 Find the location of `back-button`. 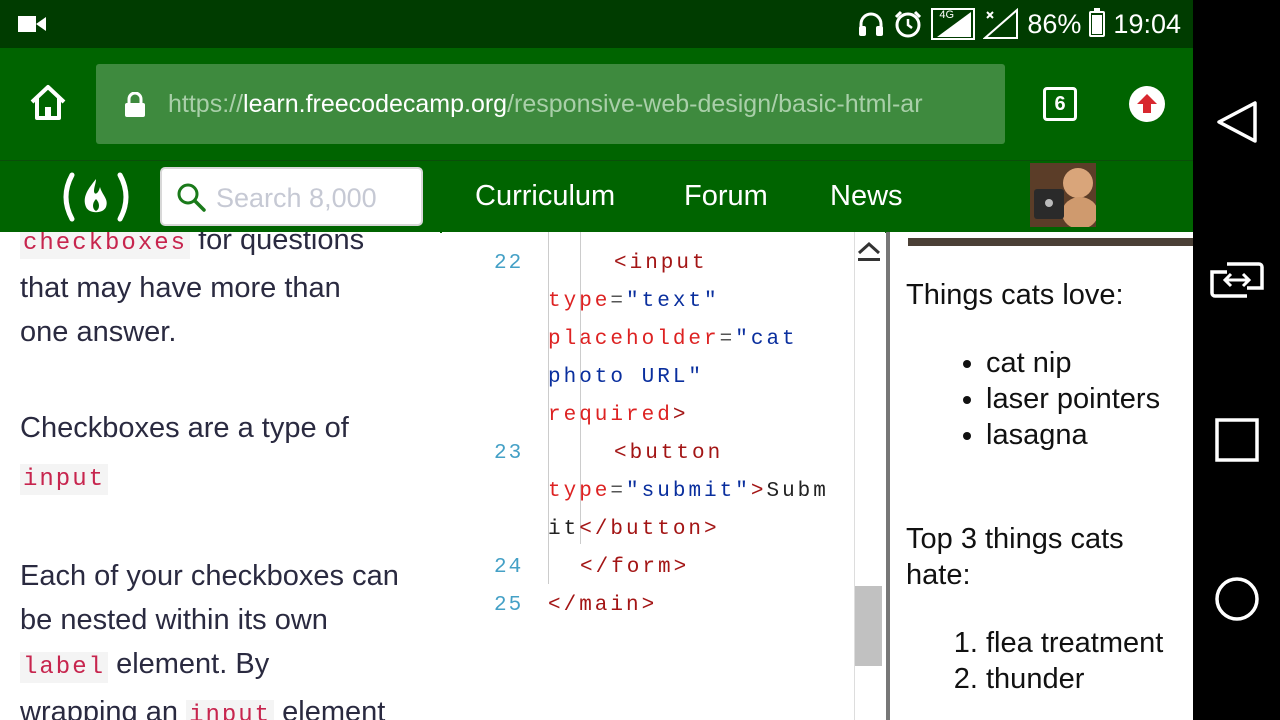

back-button is located at coordinates (1236, 122).